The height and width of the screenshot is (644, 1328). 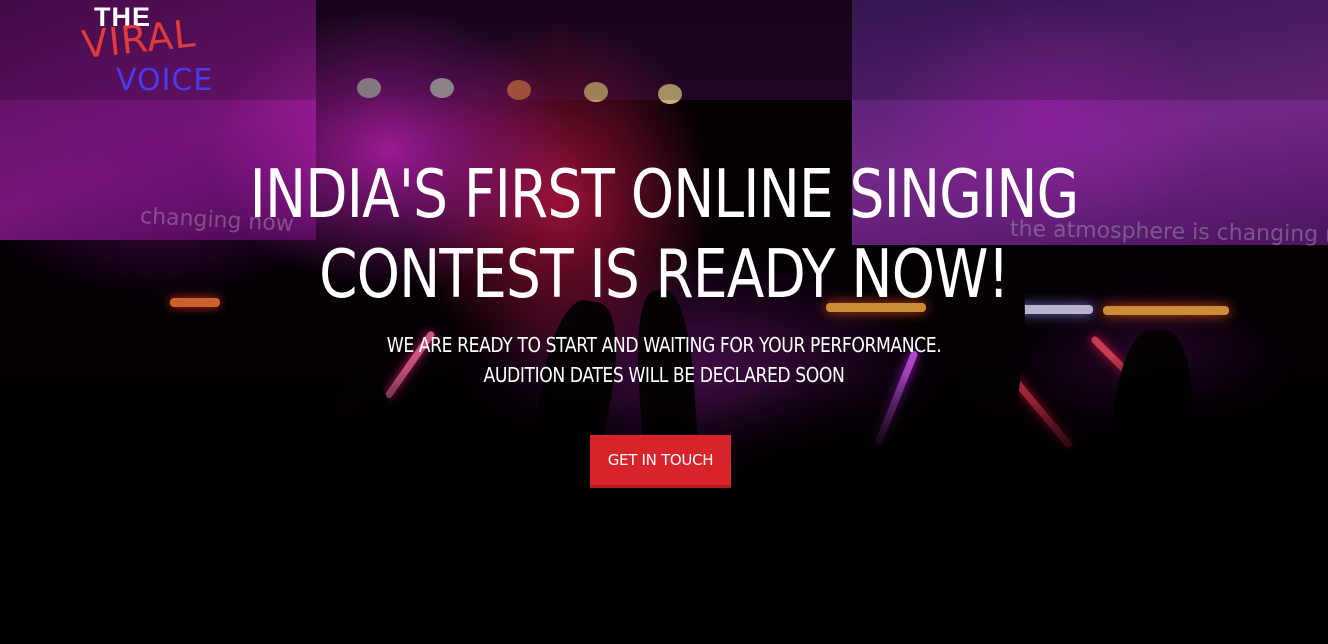 I want to click on get-in-touch-button: GET IN TOUCH, so click(x=660, y=461).